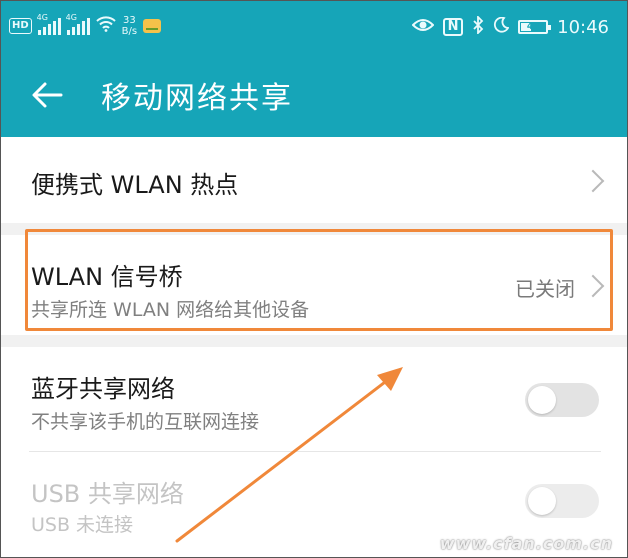 The height and width of the screenshot is (558, 628). Describe the element at coordinates (105, 26) in the screenshot. I see `wifi-icon` at that location.